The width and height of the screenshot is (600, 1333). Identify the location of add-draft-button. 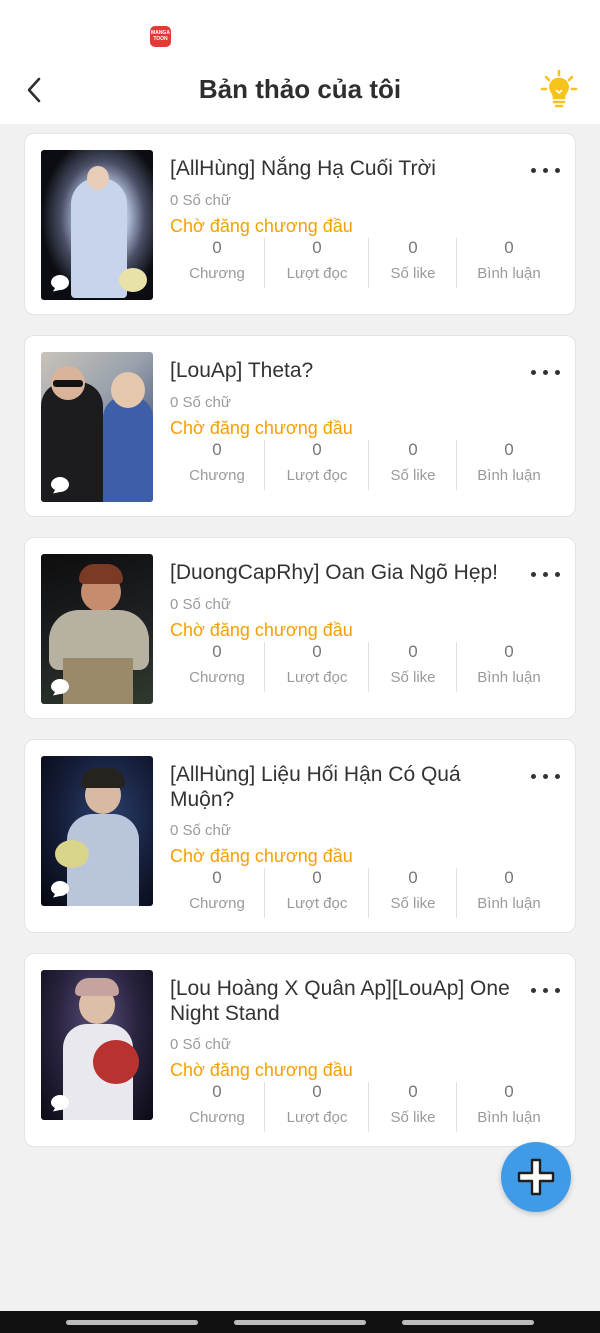
(536, 1177).